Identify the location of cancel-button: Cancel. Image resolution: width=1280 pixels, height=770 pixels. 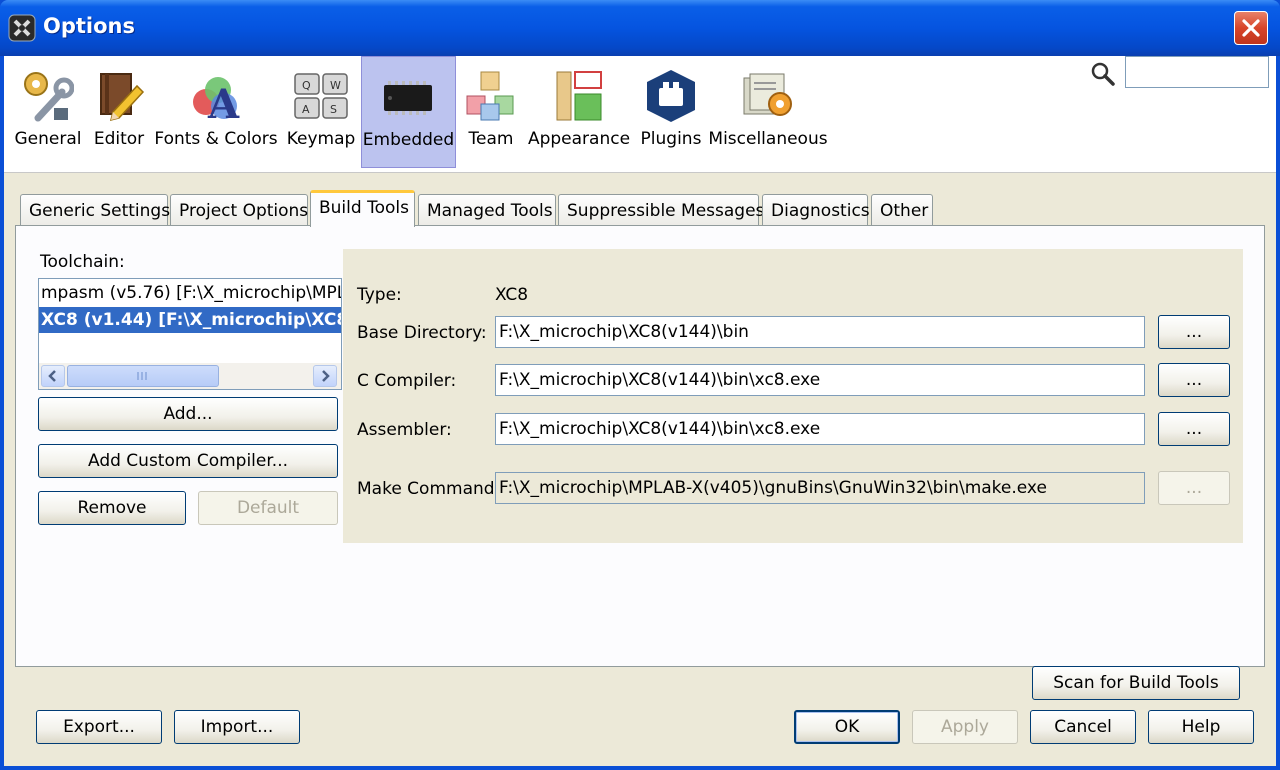
(1083, 727).